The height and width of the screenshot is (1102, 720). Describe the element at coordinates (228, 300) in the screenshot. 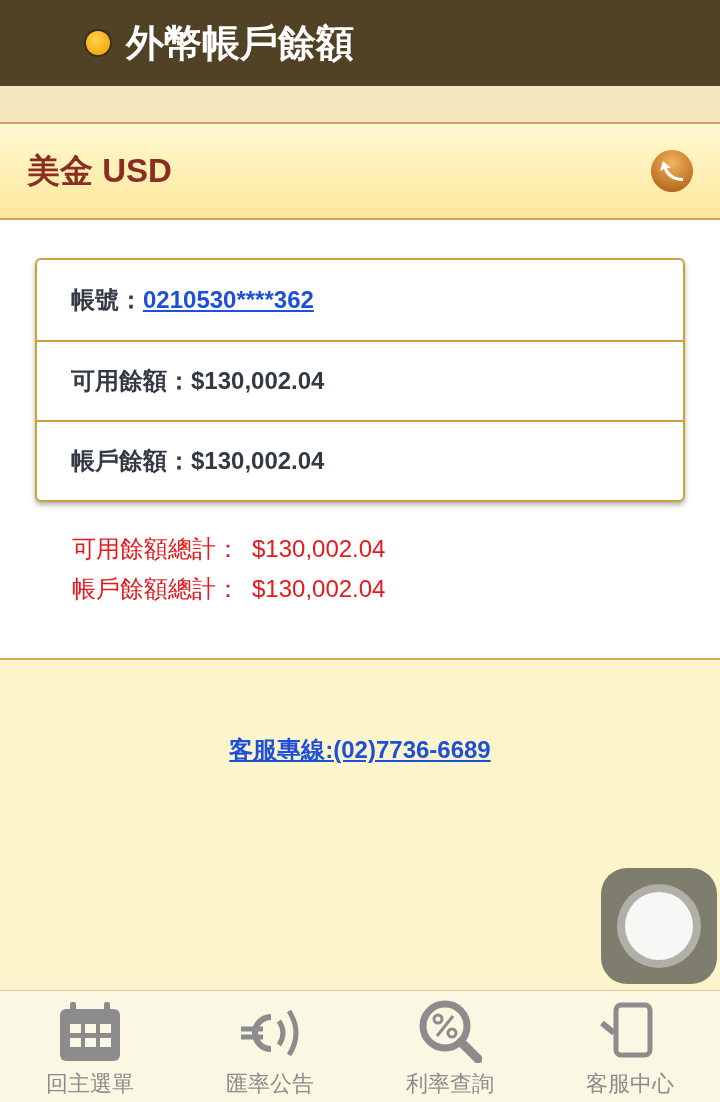

I see `account-number-link: 0210530****362` at that location.